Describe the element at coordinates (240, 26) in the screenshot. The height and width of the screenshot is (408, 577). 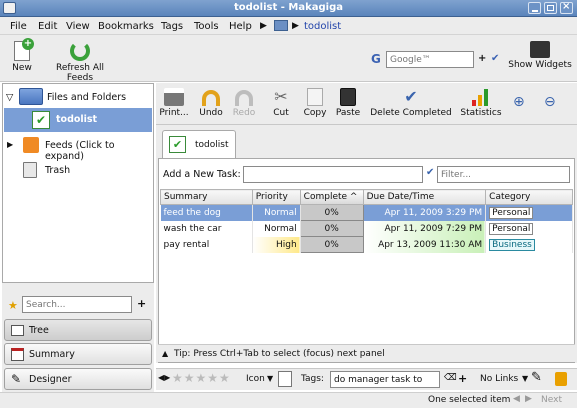
I see `menu-help: Help` at that location.